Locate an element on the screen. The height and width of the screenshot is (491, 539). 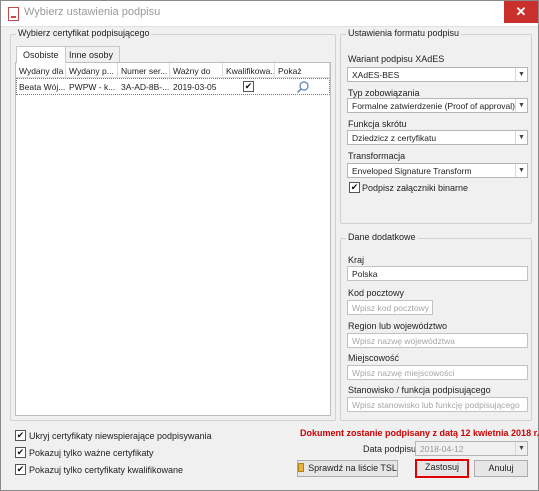
position-label: Stanowisko / funkcja podpisującego is located at coordinates (419, 390).